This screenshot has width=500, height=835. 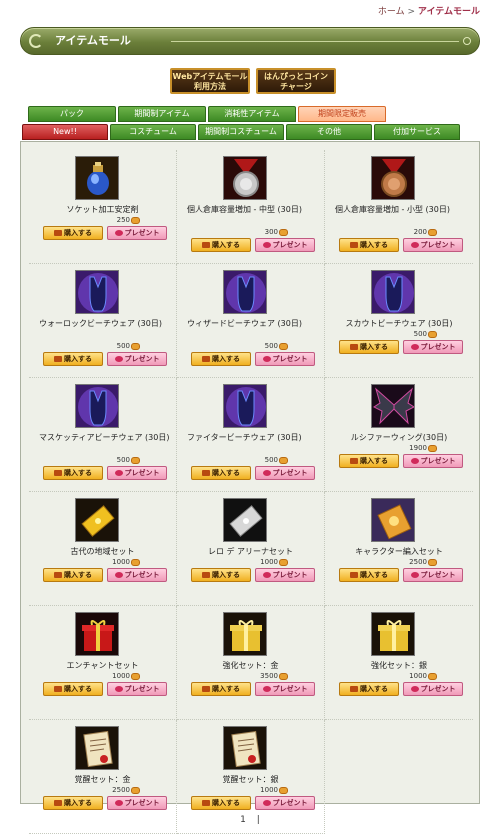 What do you see at coordinates (429, 10) in the screenshot?
I see `breadcrumb: ホーム > アイテムモール` at bounding box center [429, 10].